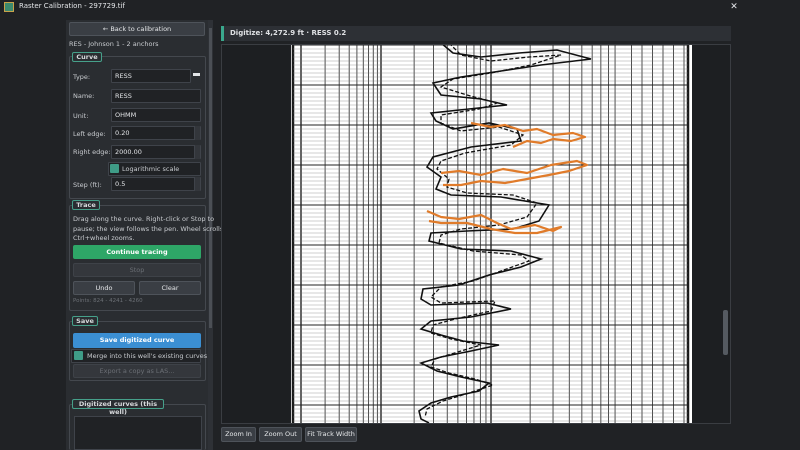 The image size is (800, 450). I want to click on merge-label: Merge into this well's existing curves, so click(147, 356).